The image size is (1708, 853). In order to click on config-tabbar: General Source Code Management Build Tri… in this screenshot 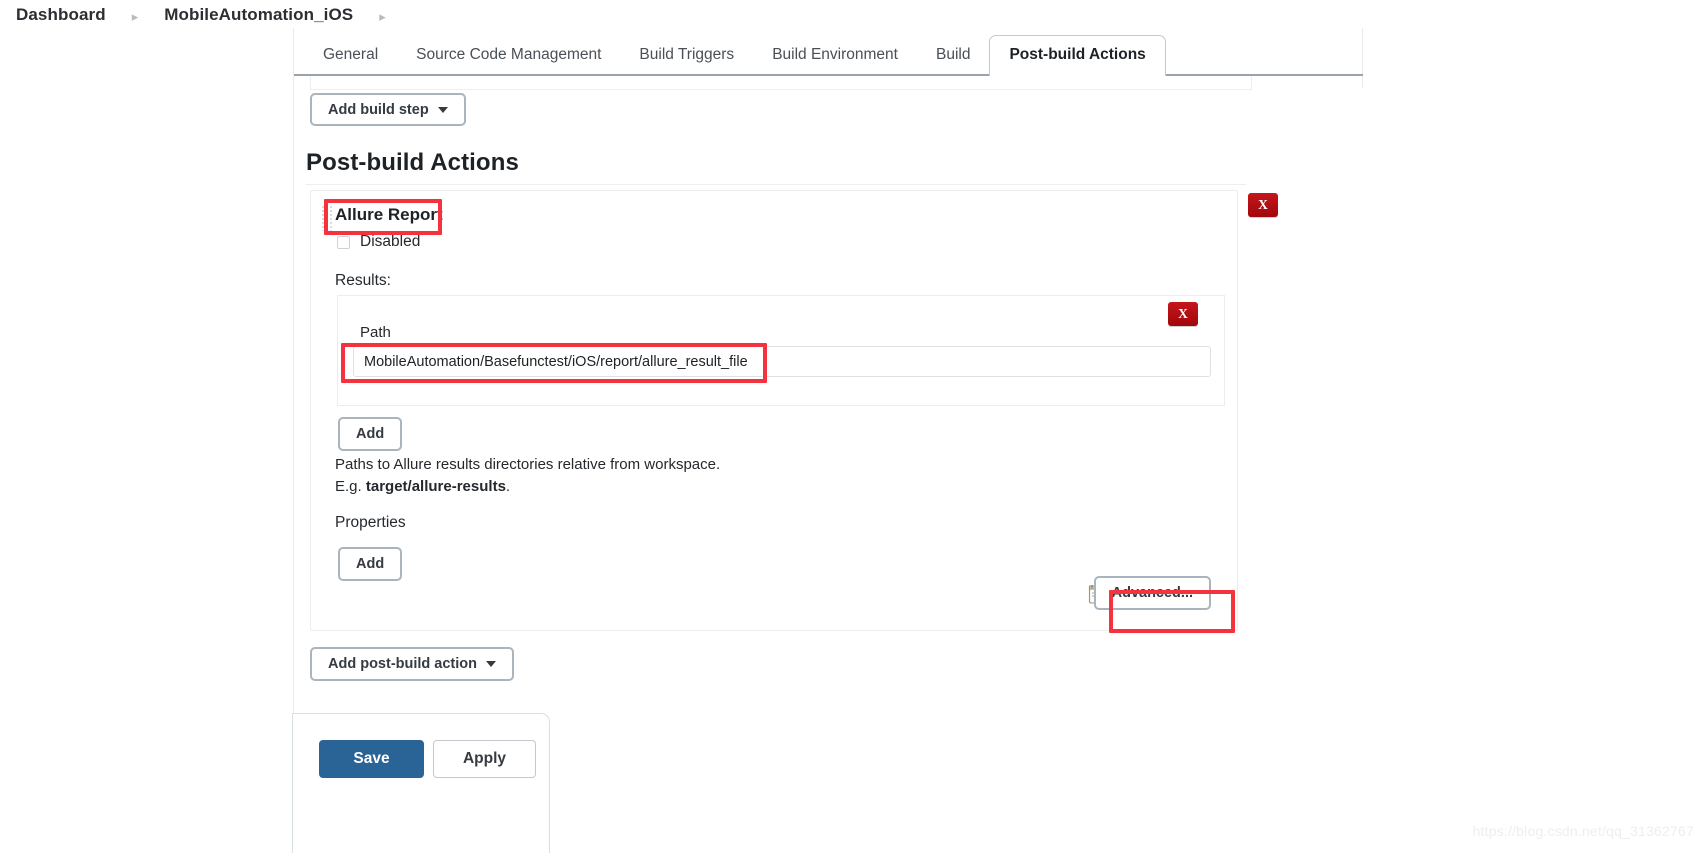, I will do `click(828, 53)`.